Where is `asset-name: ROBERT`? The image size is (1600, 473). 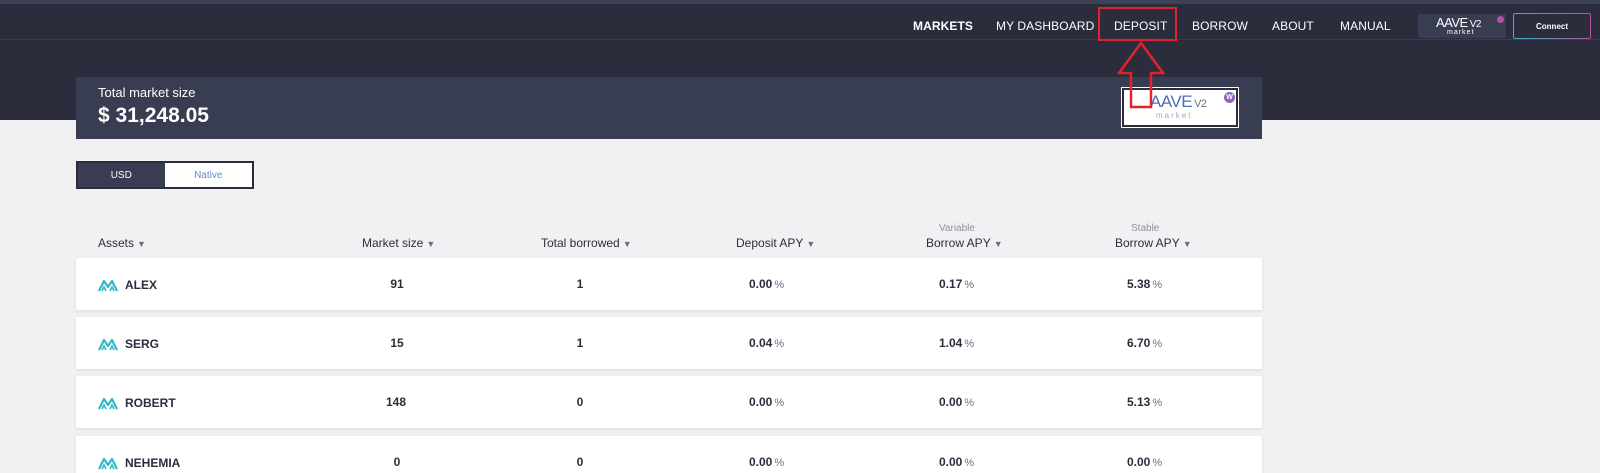
asset-name: ROBERT is located at coordinates (150, 403).